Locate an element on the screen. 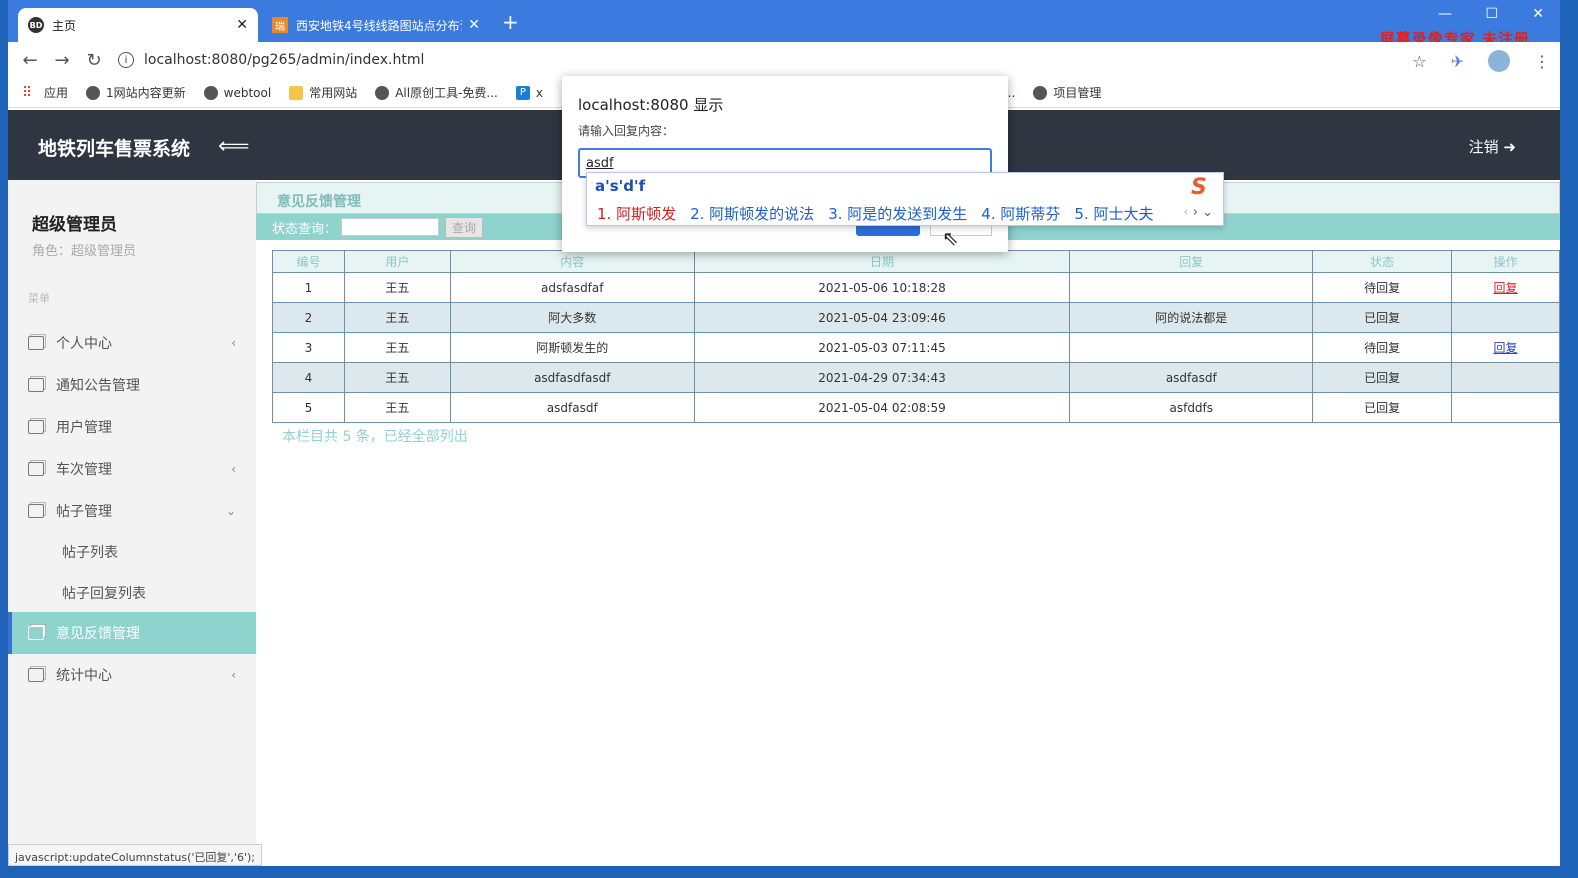 The image size is (1578, 878). bookmark-1: 1网站内容更新 is located at coordinates (136, 92).